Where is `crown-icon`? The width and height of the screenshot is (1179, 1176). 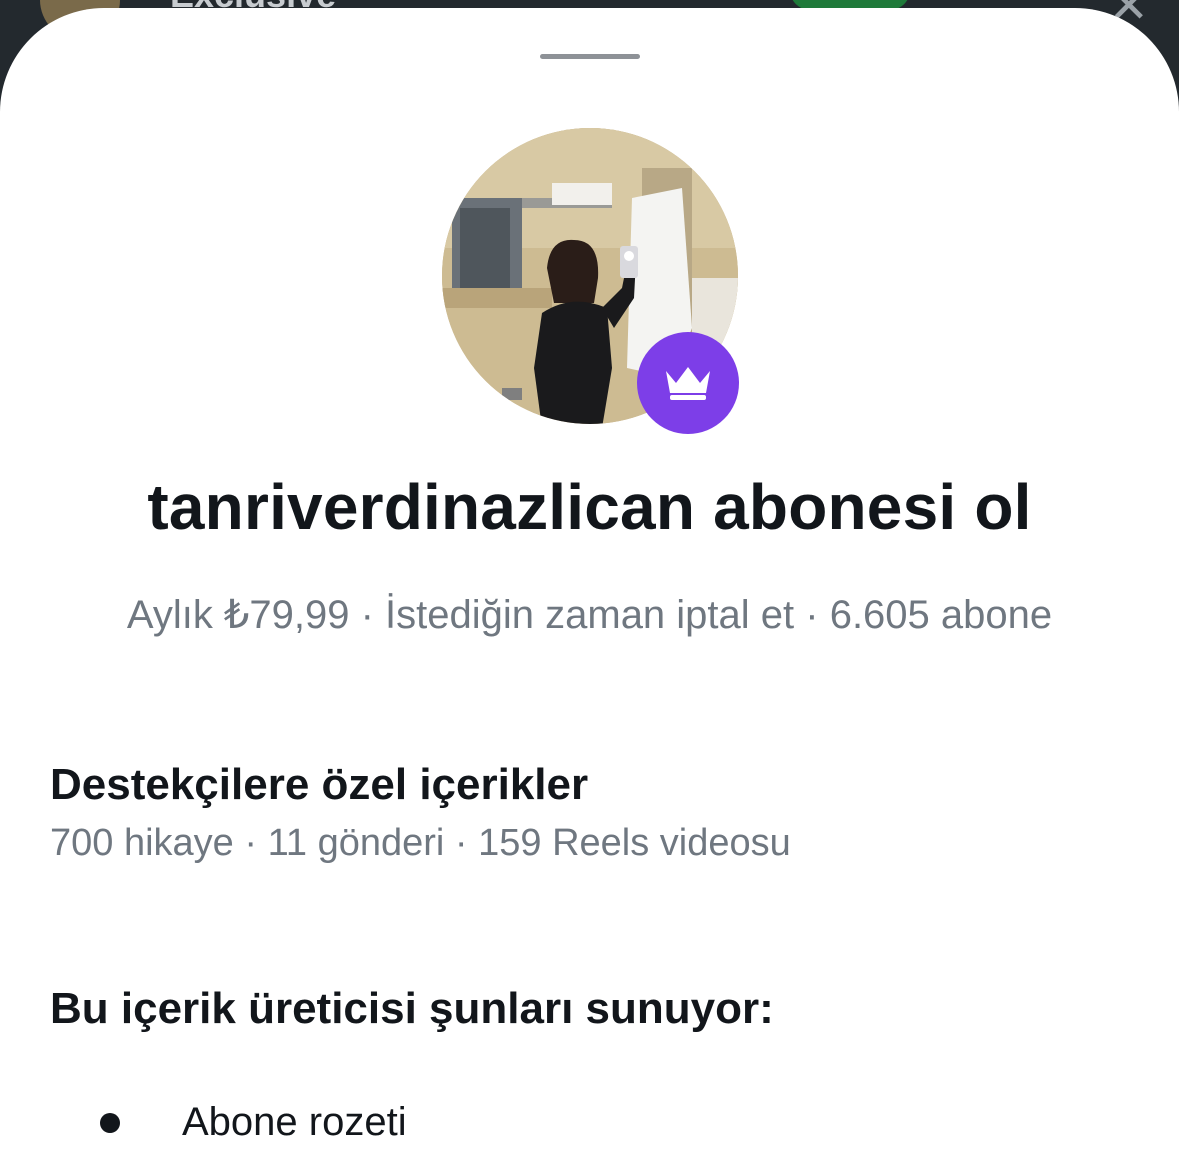
crown-icon is located at coordinates (688, 383).